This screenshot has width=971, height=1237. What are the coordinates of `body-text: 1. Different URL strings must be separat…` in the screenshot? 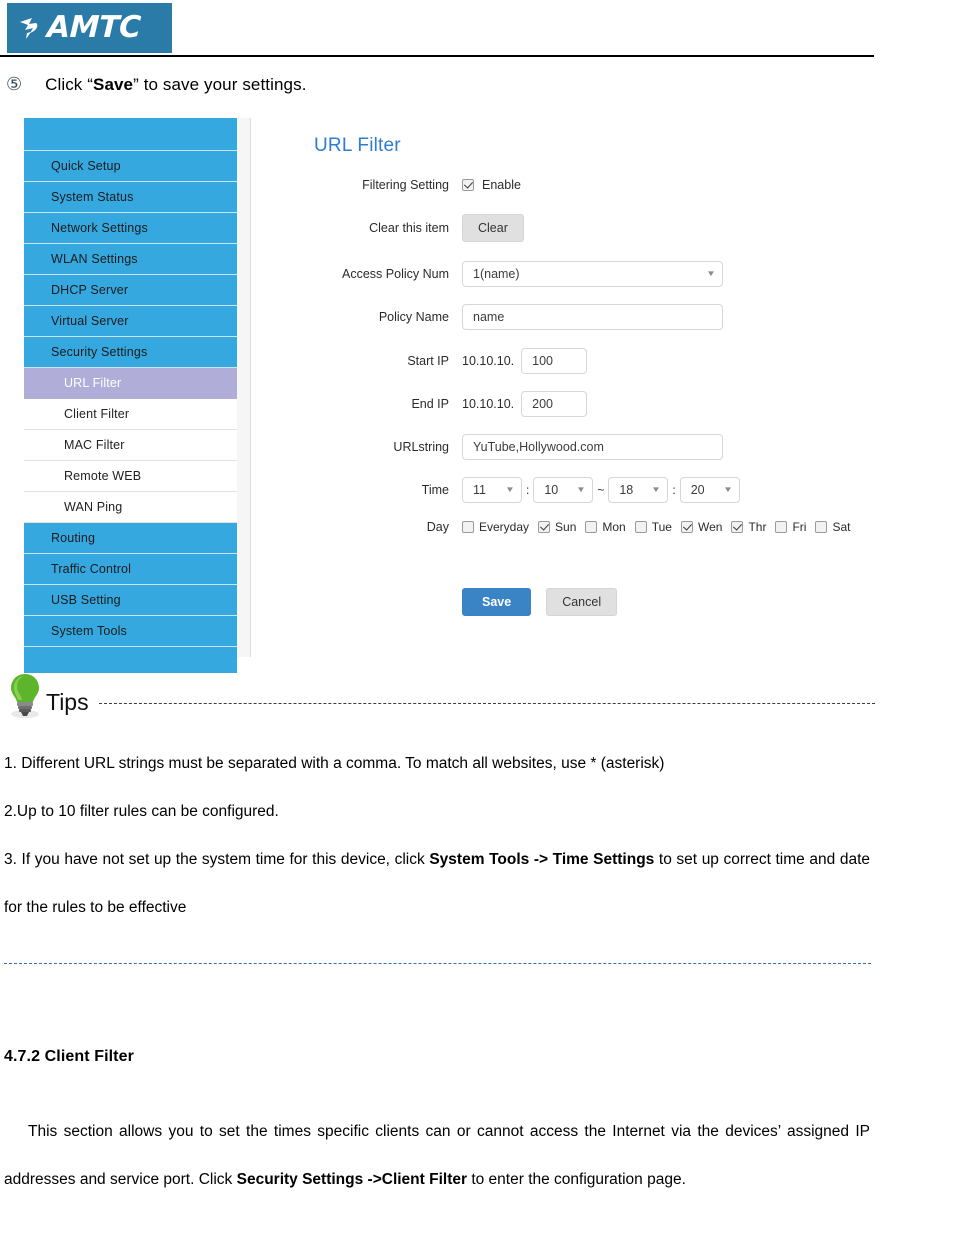 It's located at (334, 763).